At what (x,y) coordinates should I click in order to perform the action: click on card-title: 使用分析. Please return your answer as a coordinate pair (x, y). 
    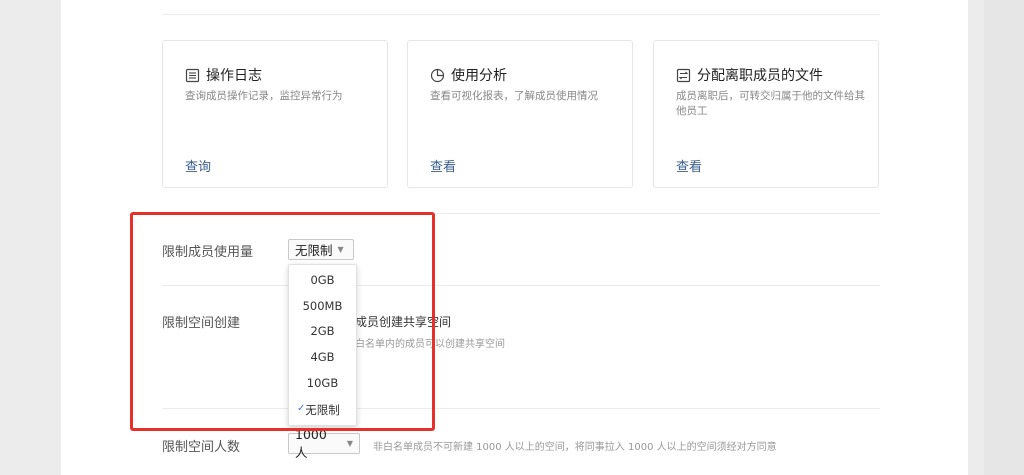
    Looking at the image, I should click on (479, 76).